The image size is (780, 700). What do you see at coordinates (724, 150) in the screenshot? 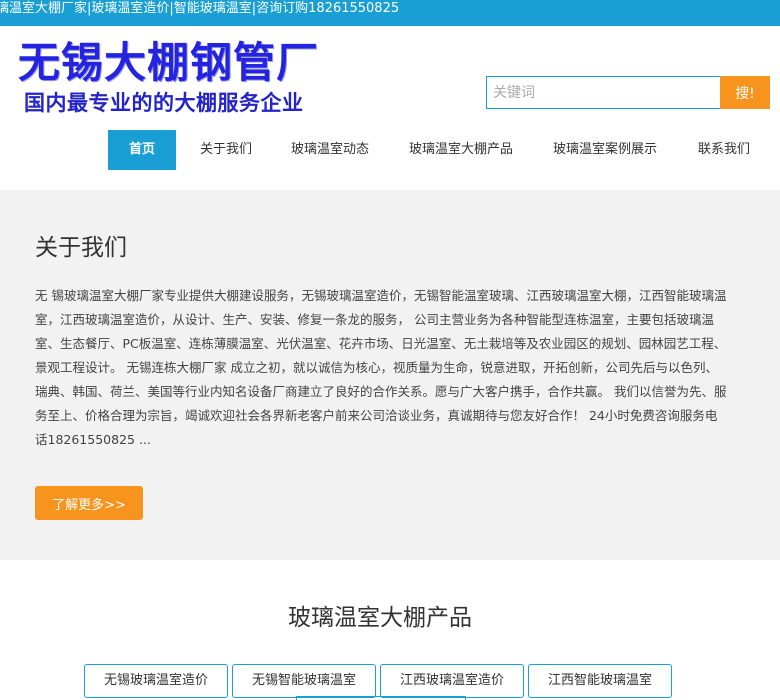
I see `nav-item-contact: 联系我们` at bounding box center [724, 150].